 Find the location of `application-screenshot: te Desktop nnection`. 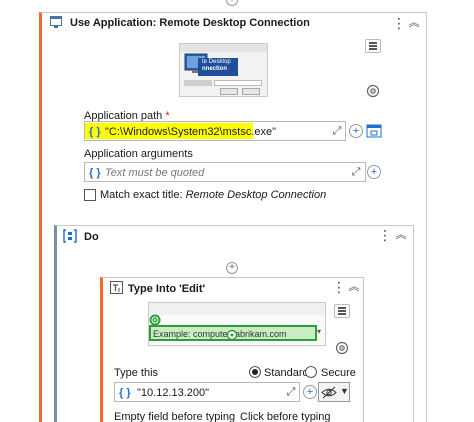

application-screenshot: te Desktop nnection is located at coordinates (223, 70).